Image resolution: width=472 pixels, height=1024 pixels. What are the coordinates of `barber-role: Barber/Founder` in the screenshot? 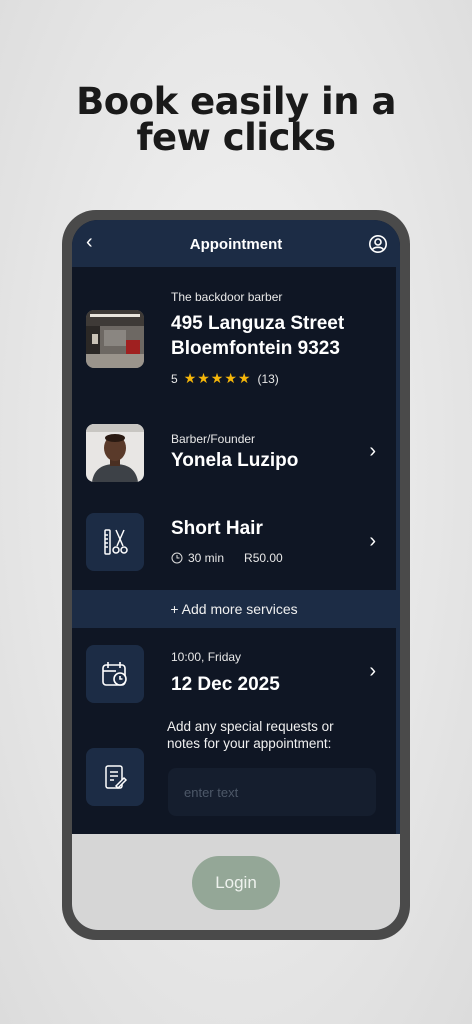 It's located at (213, 439).